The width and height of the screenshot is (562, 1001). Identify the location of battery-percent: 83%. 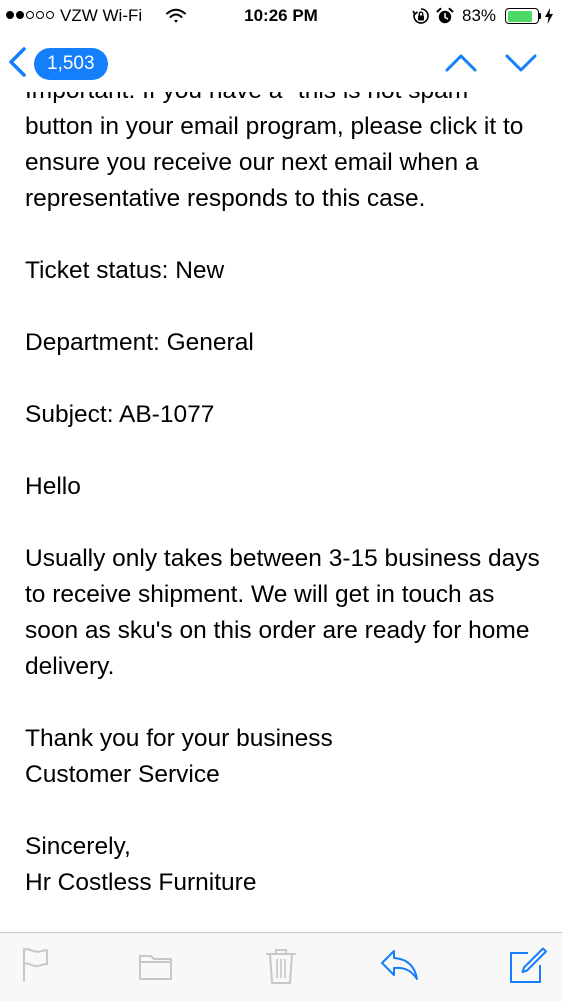
(479, 15).